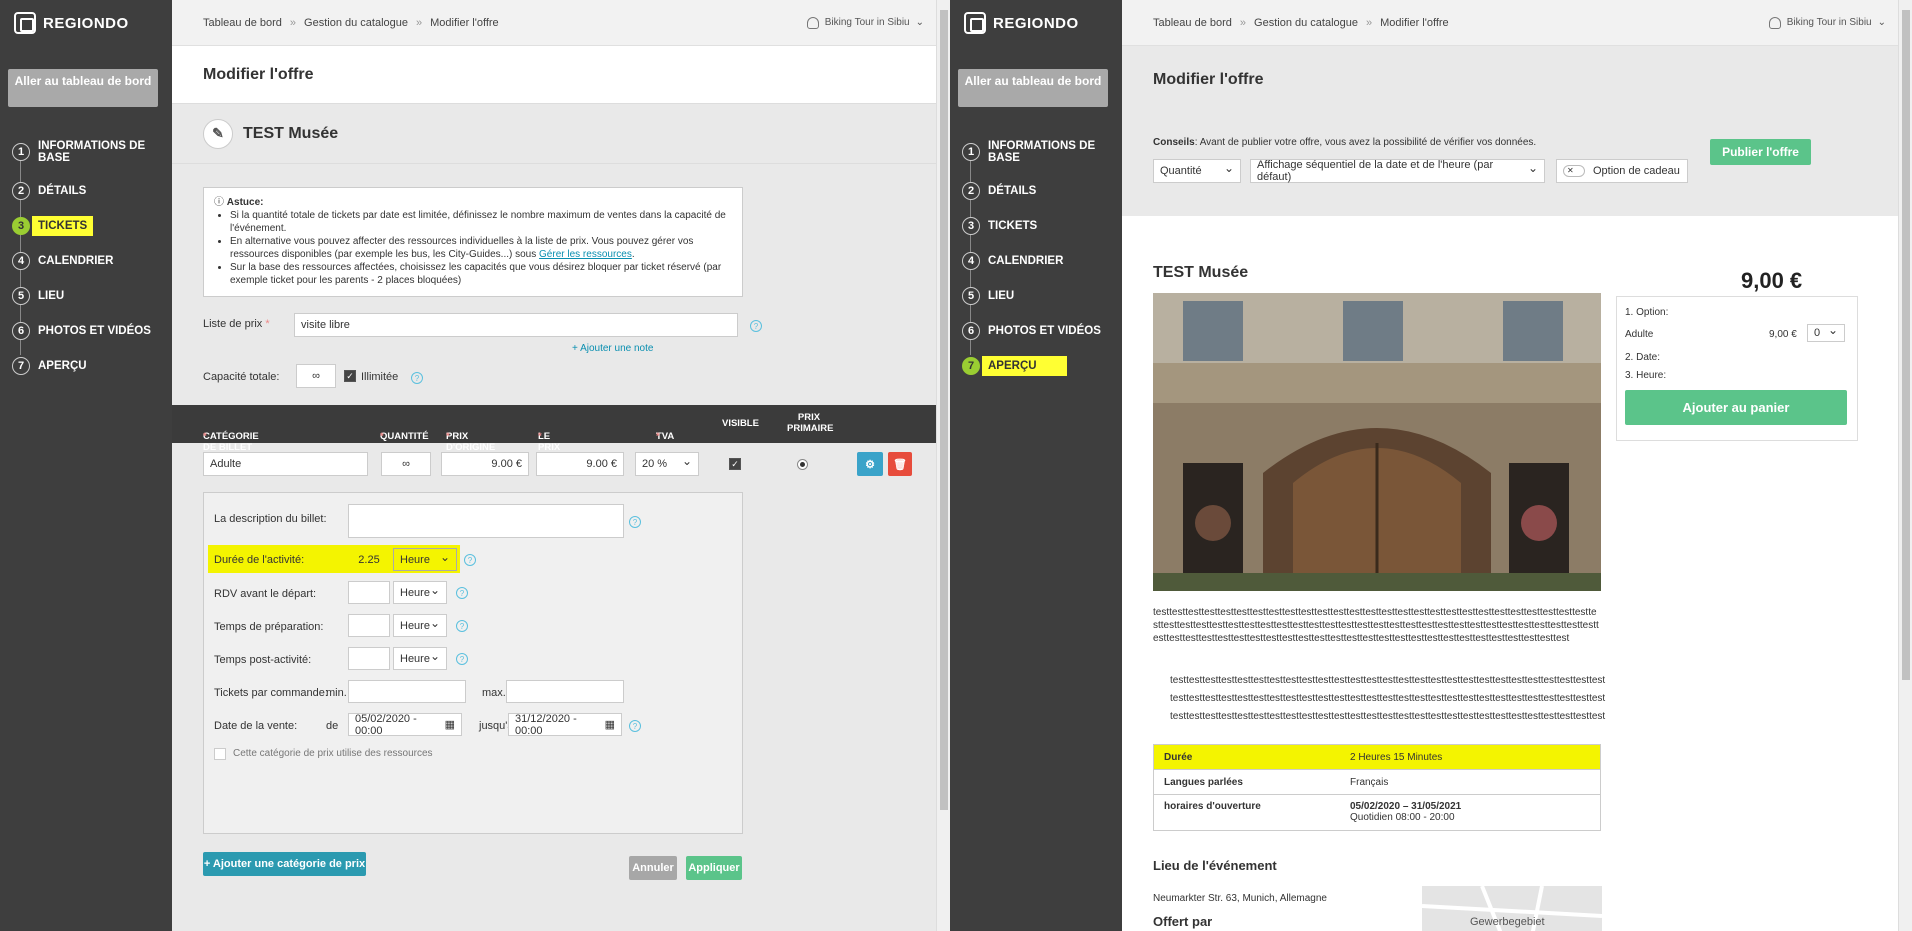 This screenshot has width=1912, height=931. Describe the element at coordinates (1208, 79) in the screenshot. I see `page-title: Modifier l'offre` at that location.